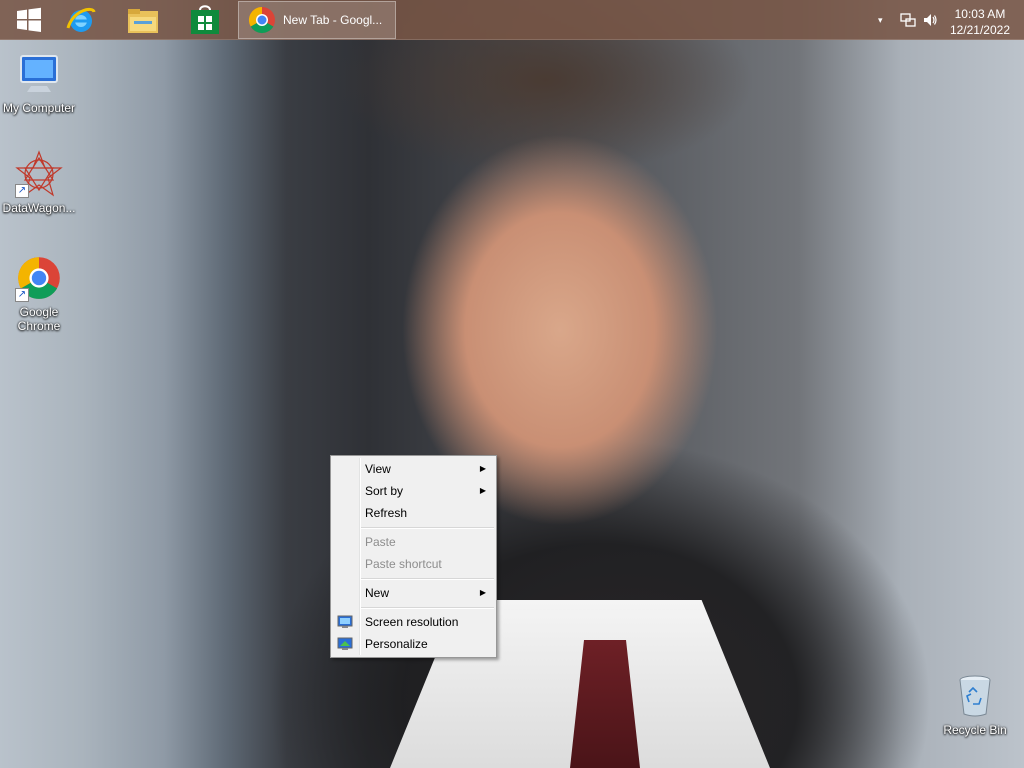 The width and height of the screenshot is (1024, 768). What do you see at coordinates (403, 564) in the screenshot?
I see `menu-item-label: Paste shortcut` at bounding box center [403, 564].